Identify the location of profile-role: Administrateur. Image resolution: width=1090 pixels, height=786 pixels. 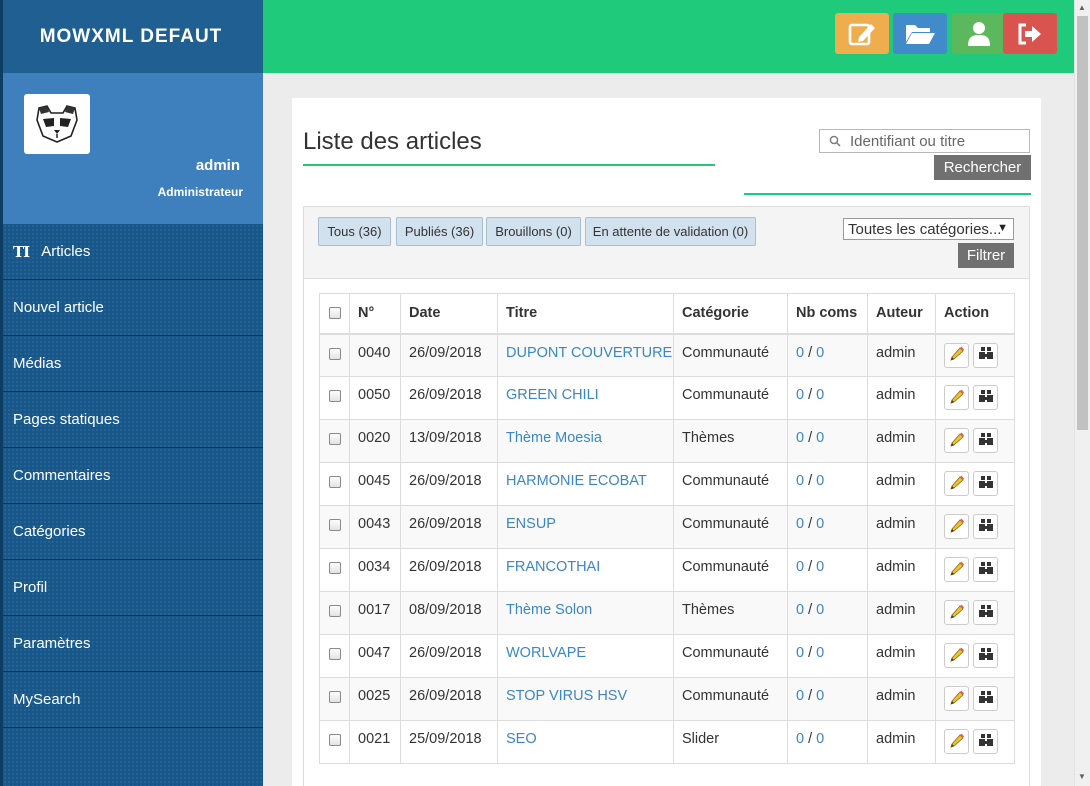
(200, 192).